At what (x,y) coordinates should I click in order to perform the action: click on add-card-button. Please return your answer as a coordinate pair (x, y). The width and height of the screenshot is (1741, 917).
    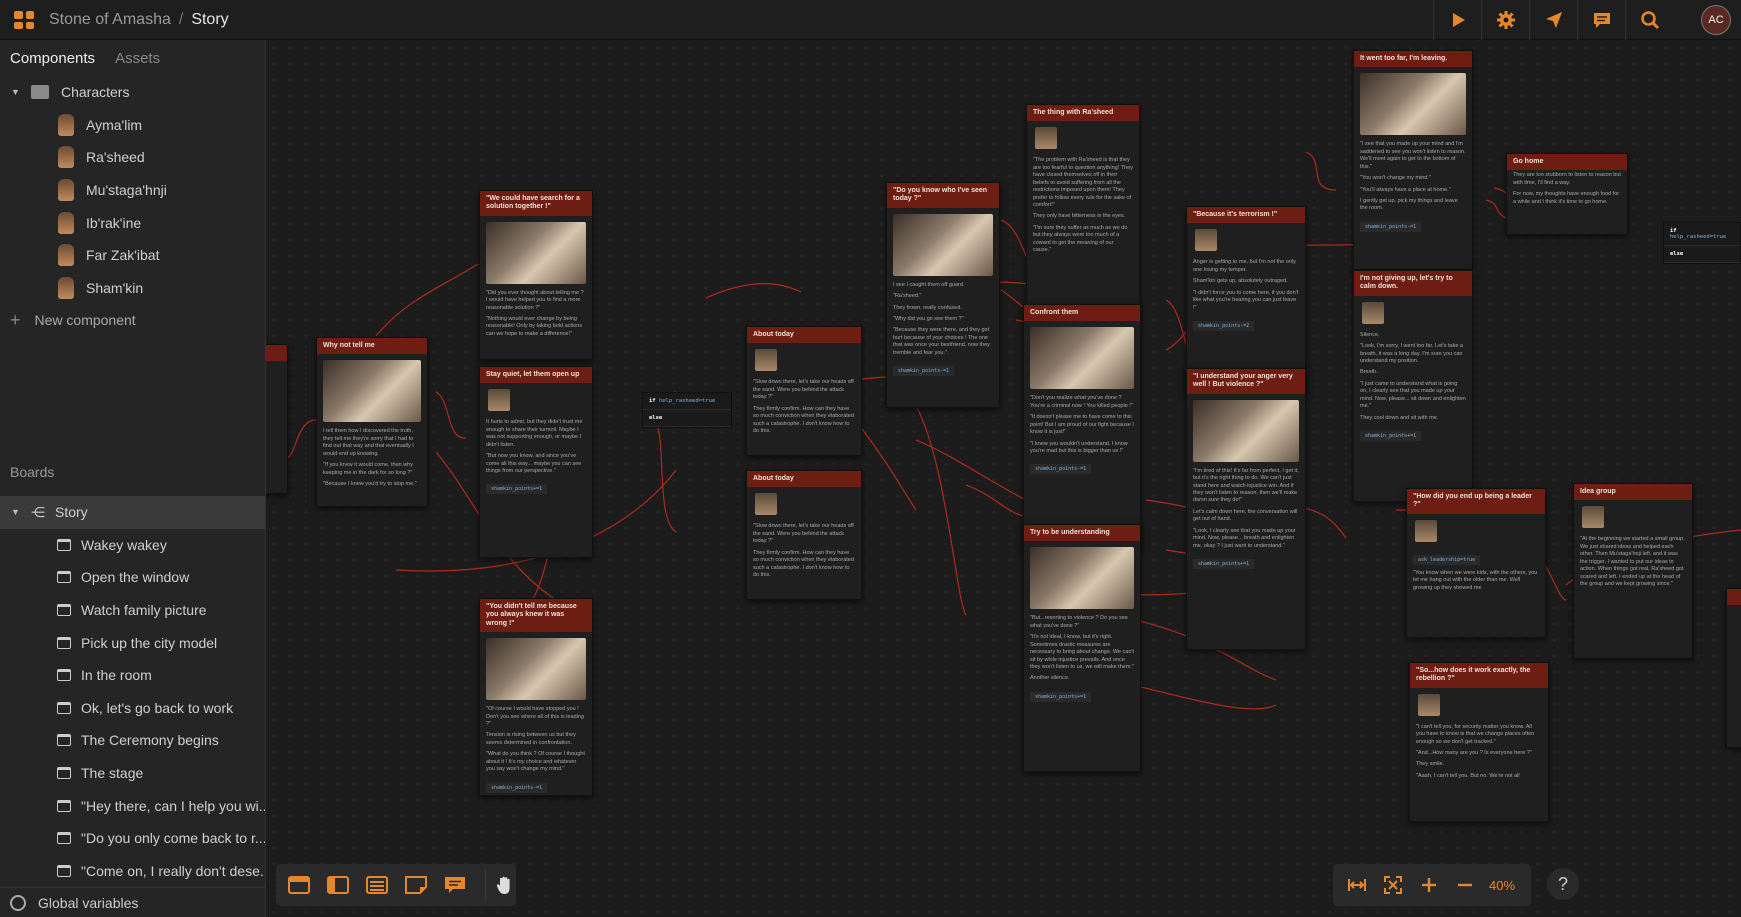
    Looking at the image, I should click on (299, 885).